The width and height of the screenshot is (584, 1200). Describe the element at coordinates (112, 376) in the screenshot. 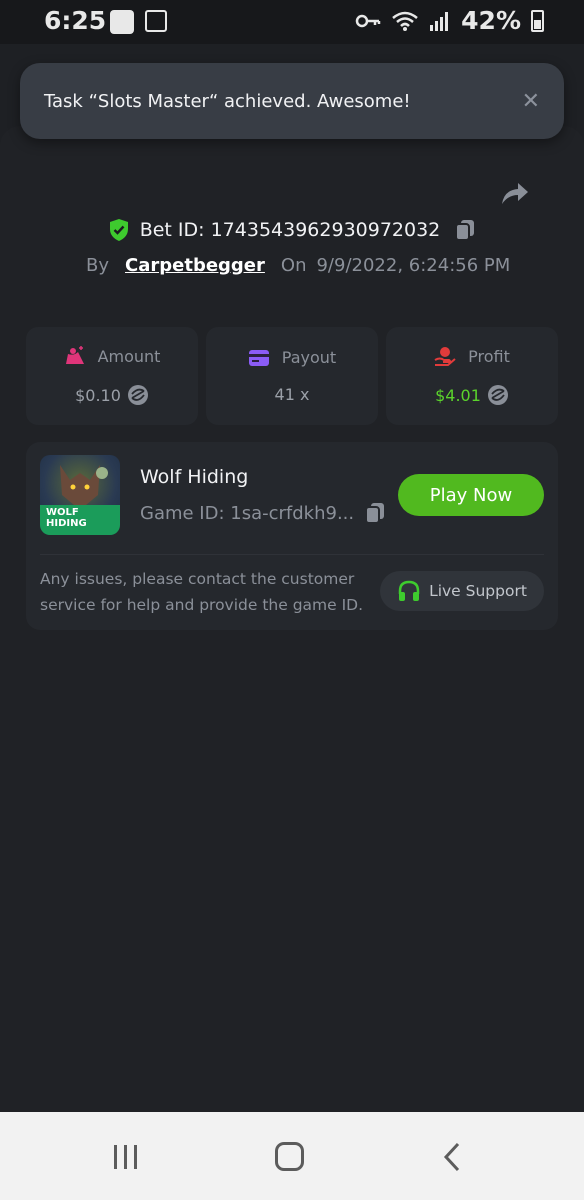

I see `amount-card: Amount $0.10` at that location.